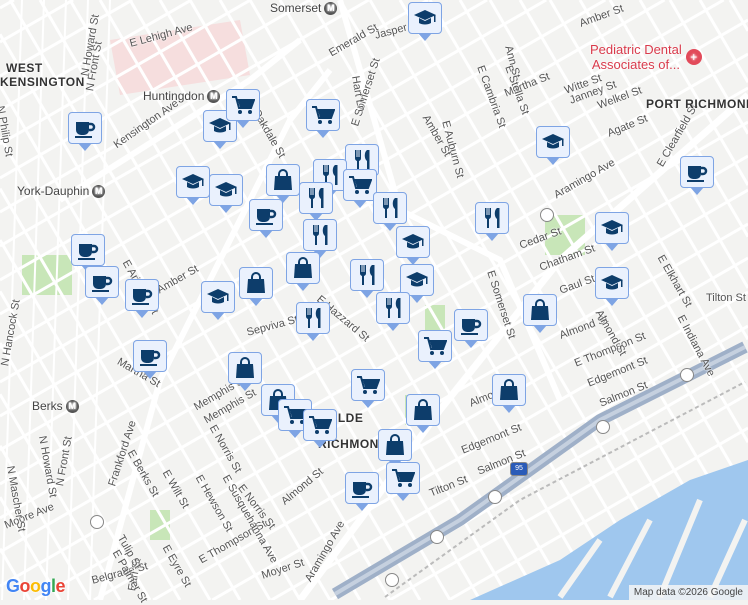  Describe the element at coordinates (726, 298) in the screenshot. I see `street-label: Tilton St` at that location.